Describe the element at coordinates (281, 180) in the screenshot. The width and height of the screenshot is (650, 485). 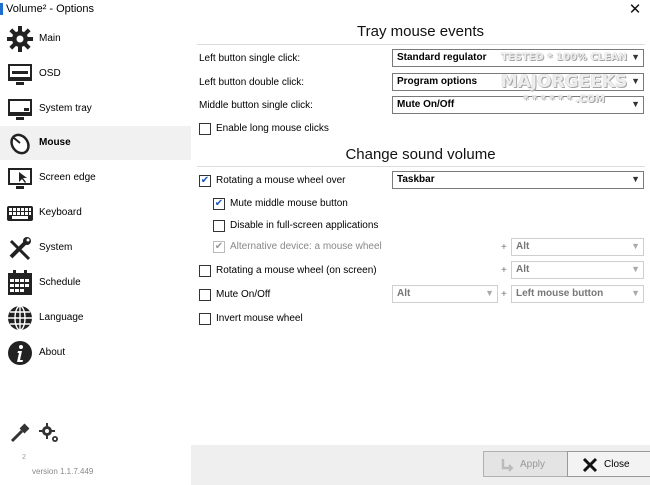
I see `rotating-over-label: Rotating a mouse wheel over` at that location.